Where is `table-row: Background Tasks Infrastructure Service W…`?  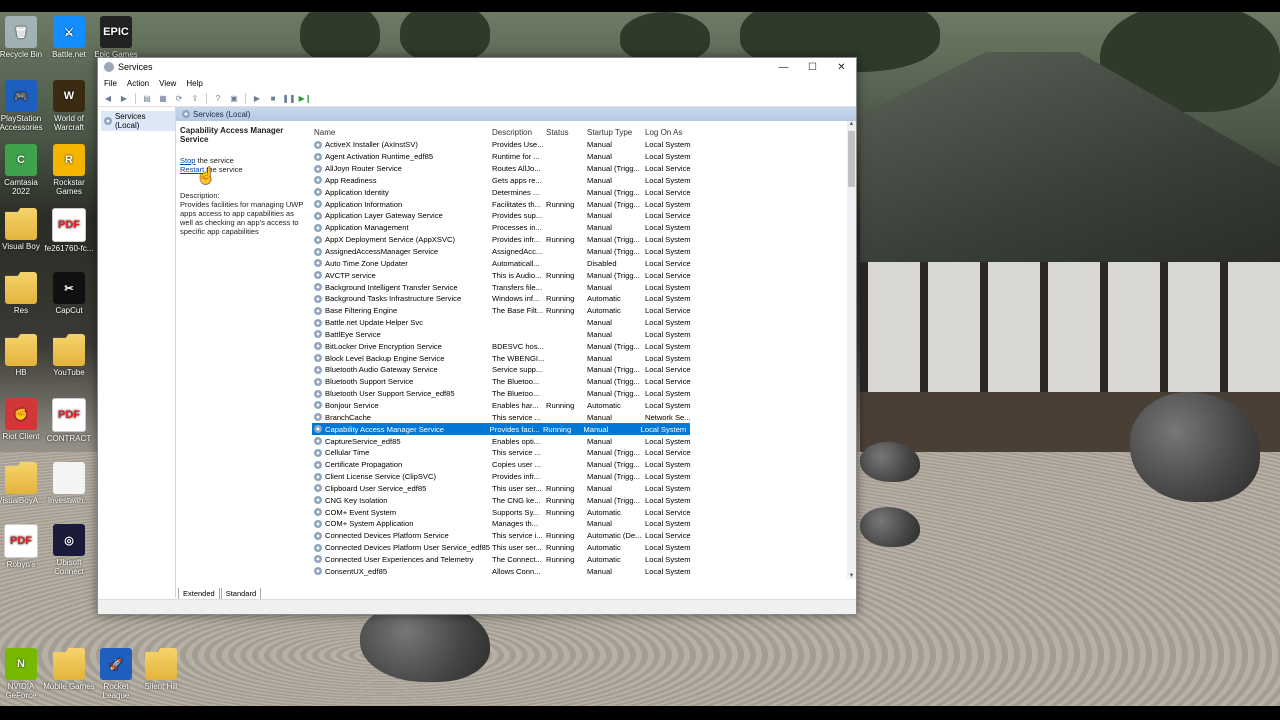
table-row: Background Tasks Infrastructure Service W… is located at coordinates (579, 299).